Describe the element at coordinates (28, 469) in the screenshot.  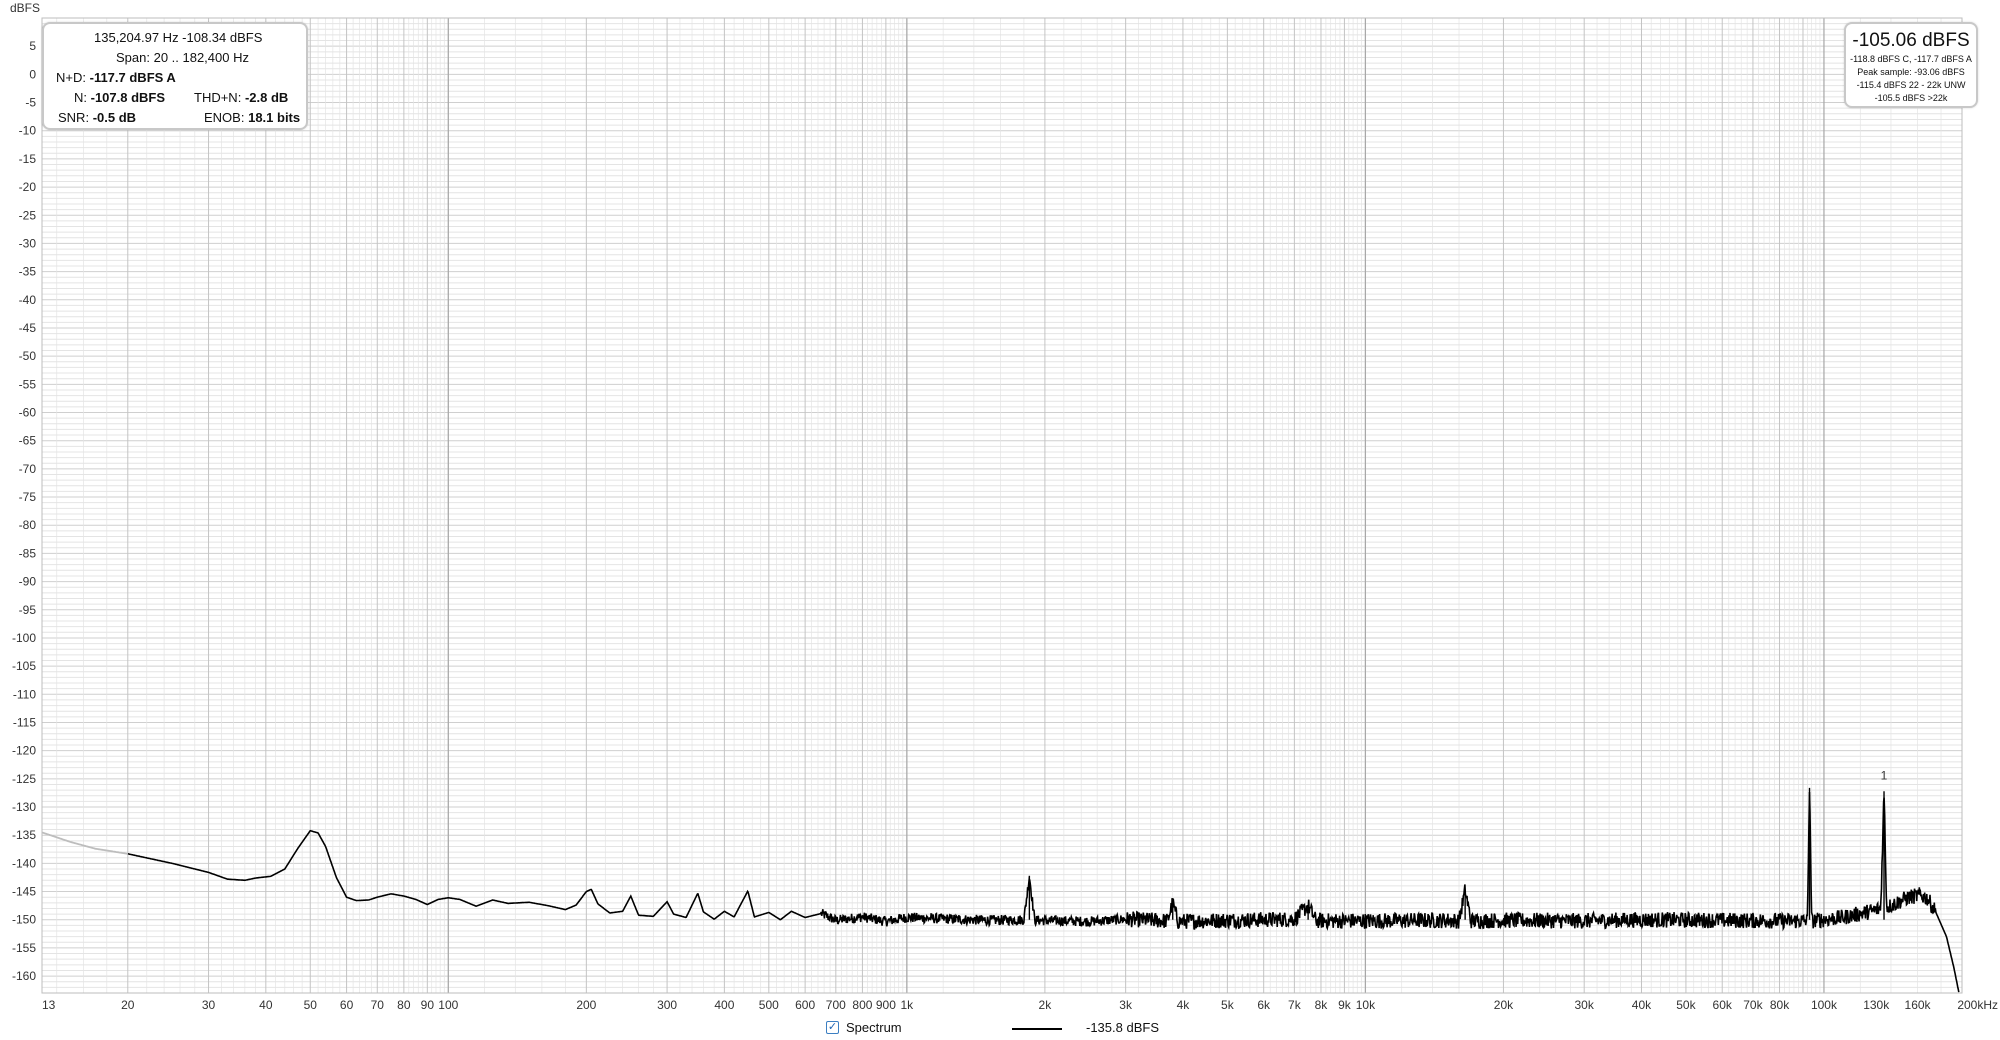
I see `y-tick-label: -70` at that location.